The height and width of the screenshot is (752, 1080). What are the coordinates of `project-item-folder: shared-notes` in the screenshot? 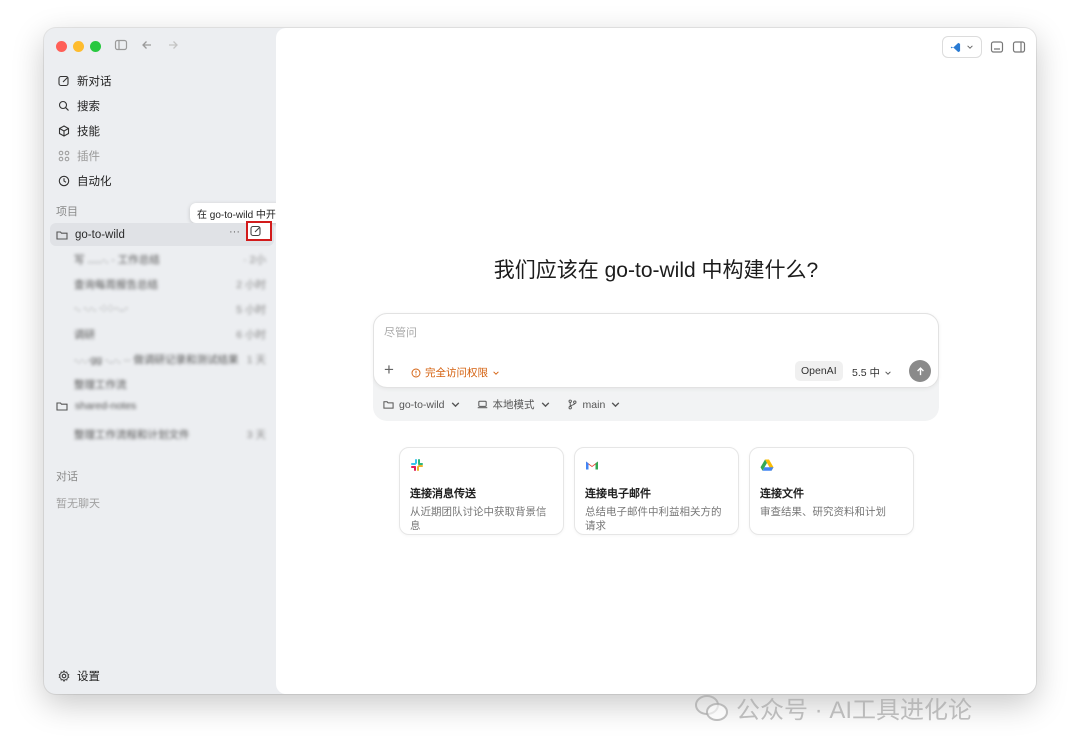 It's located at (96, 406).